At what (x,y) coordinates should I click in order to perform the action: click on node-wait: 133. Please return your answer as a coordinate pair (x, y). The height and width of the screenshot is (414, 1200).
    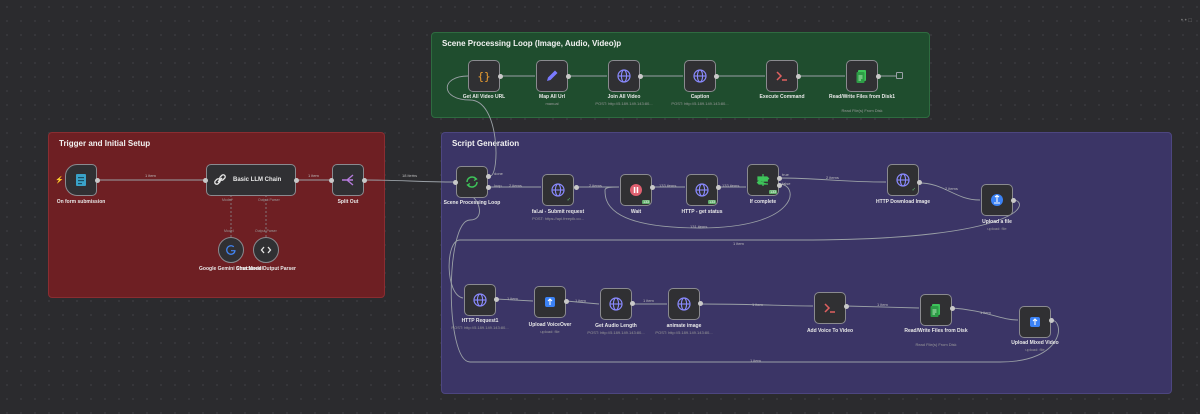
    Looking at the image, I should click on (636, 190).